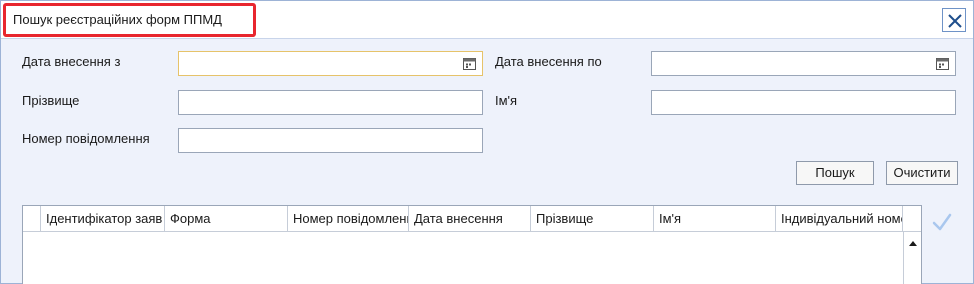 This screenshot has width=974, height=284. What do you see at coordinates (86, 138) in the screenshot?
I see `message-number-label: Номер повідомлення` at bounding box center [86, 138].